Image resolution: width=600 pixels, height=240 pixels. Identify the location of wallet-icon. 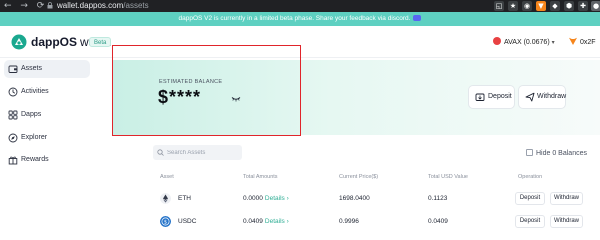
(13, 69).